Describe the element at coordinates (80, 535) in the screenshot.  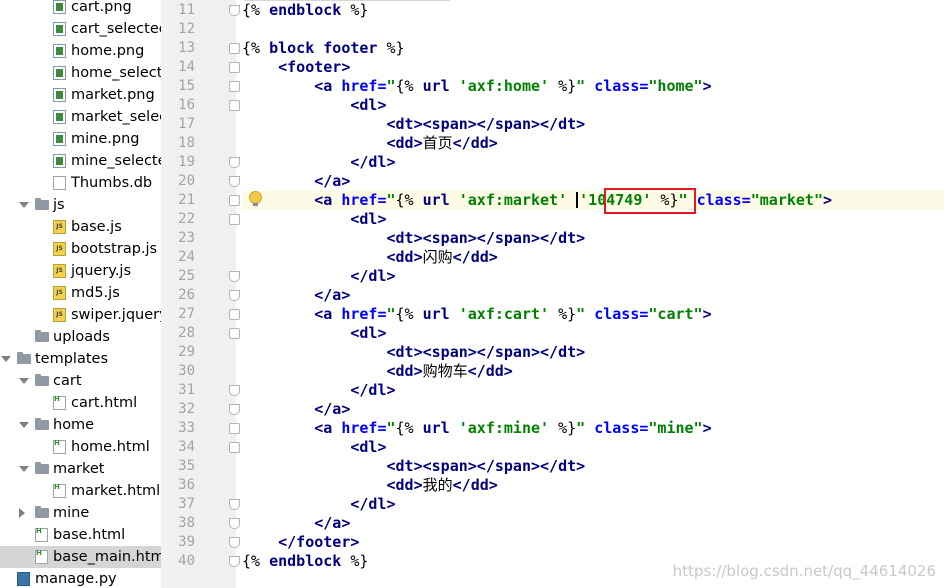
I see `tree-item: base.html` at that location.